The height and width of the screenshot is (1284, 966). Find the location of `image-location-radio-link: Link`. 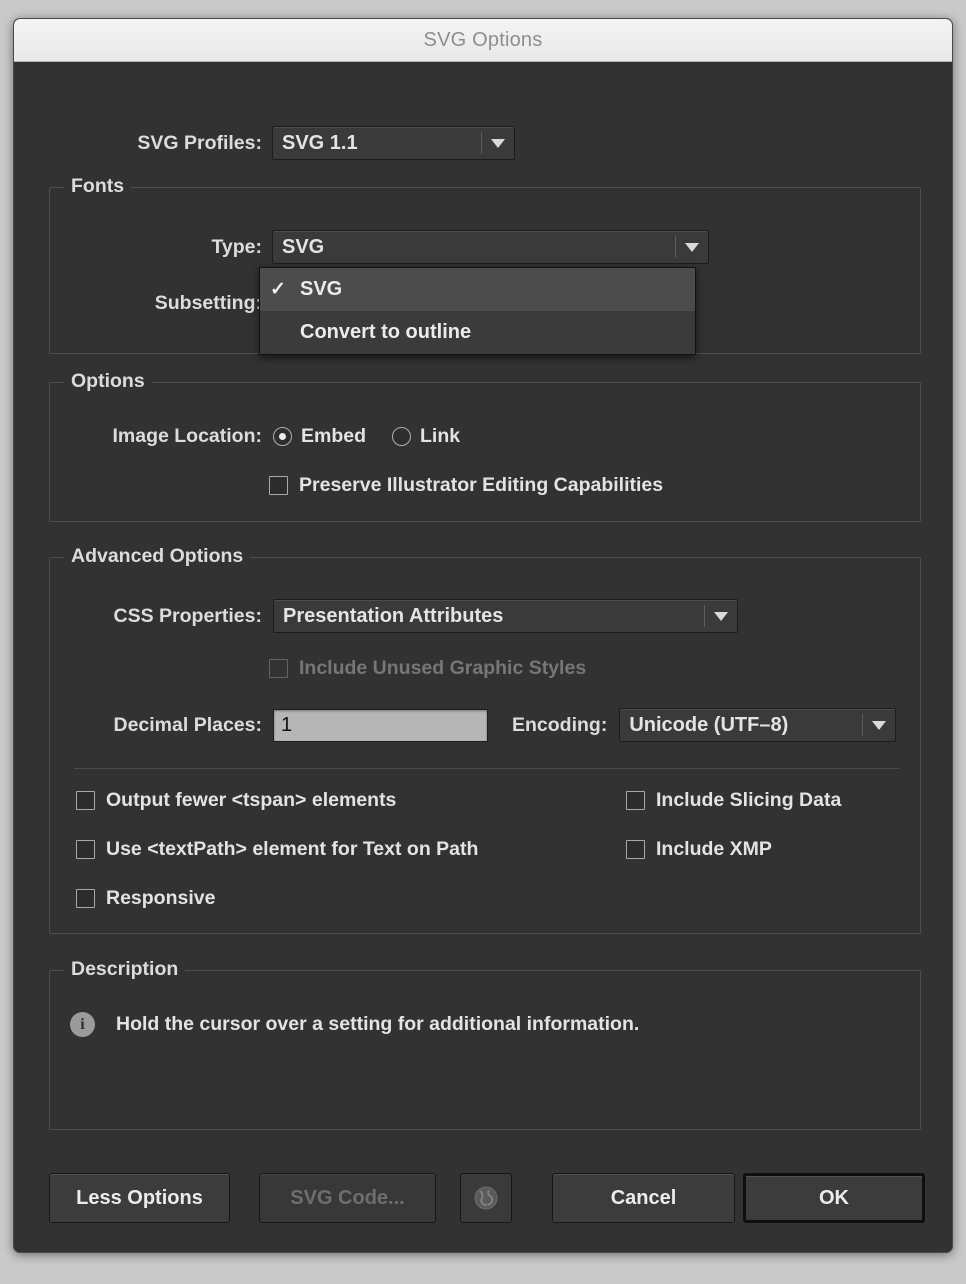

image-location-radio-link: Link is located at coordinates (426, 436).